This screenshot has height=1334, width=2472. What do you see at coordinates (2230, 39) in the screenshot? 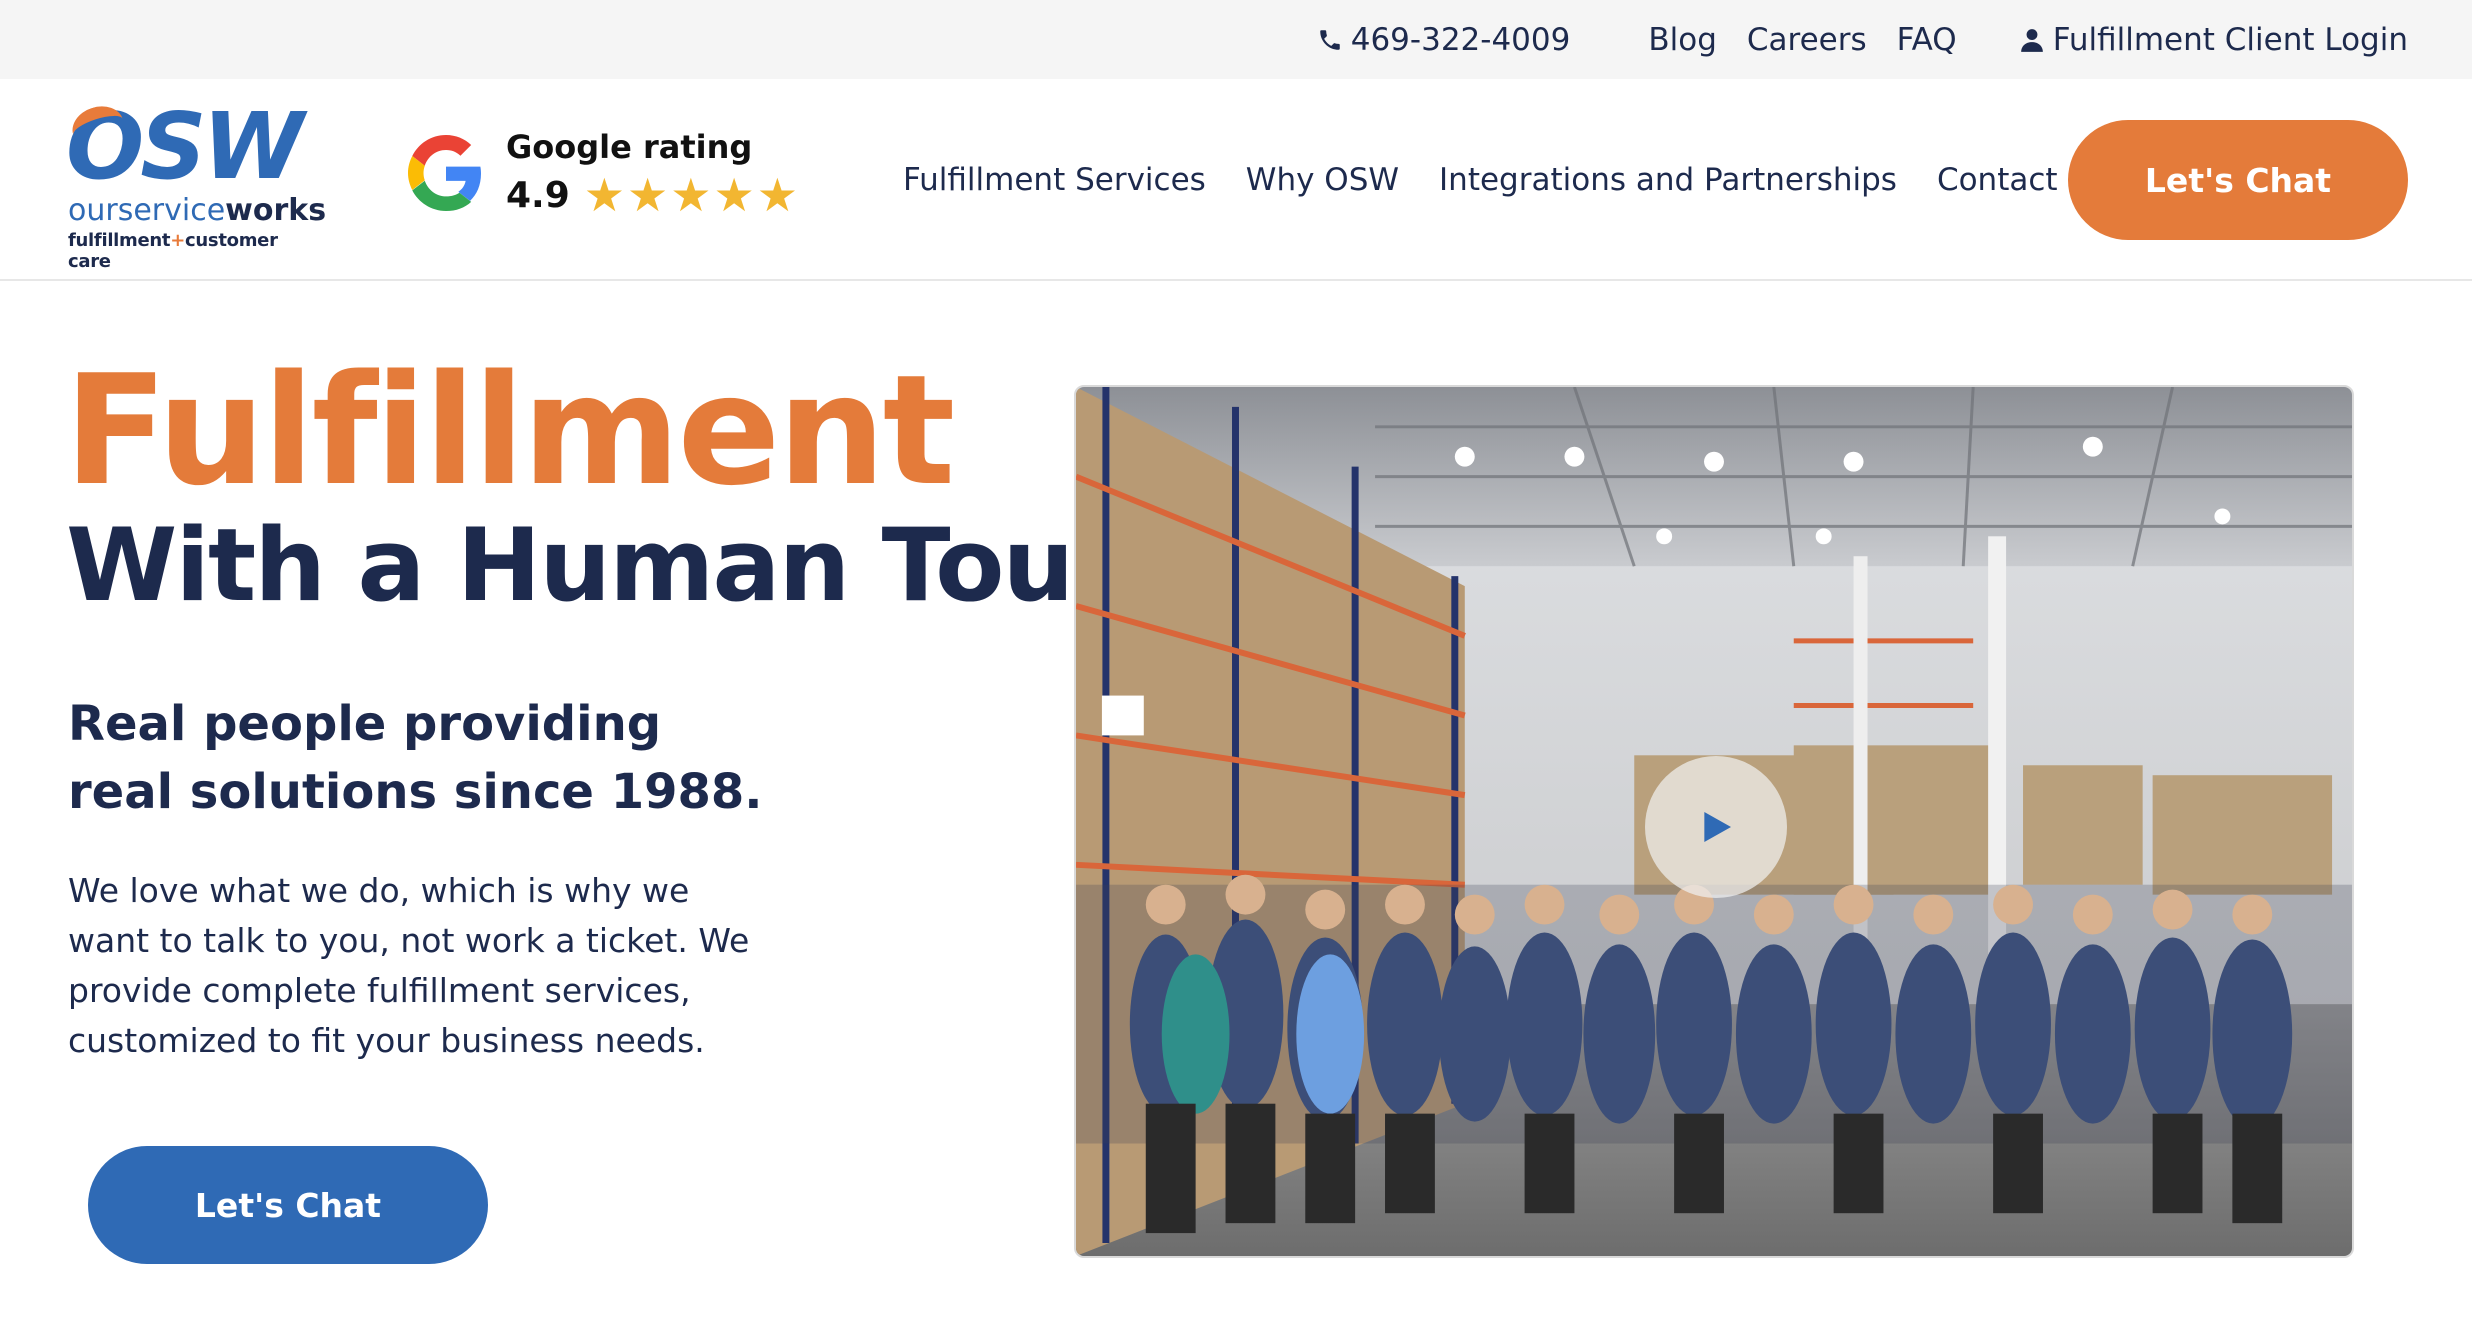
I see `client-login-label: Fulfillment Client Login` at bounding box center [2230, 39].